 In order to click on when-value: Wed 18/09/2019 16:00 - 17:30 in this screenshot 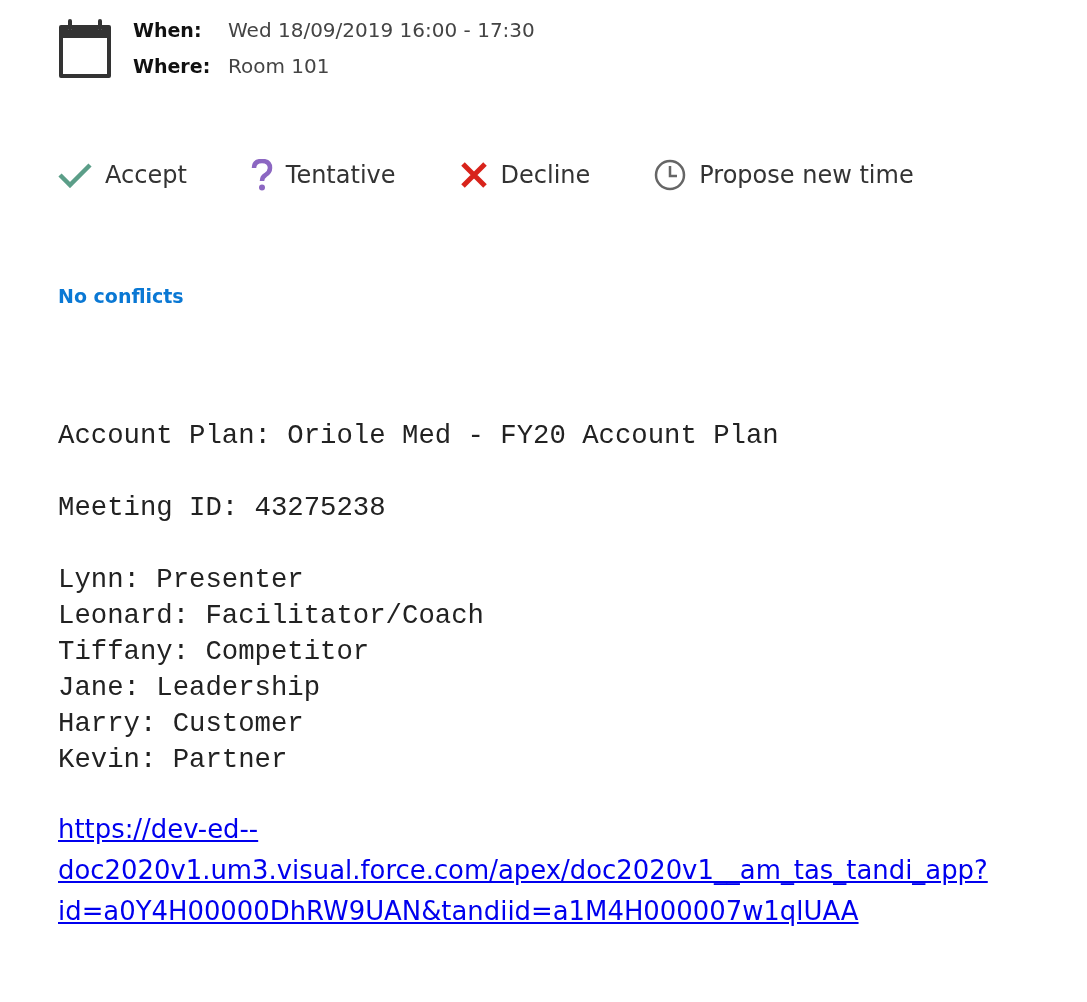, I will do `click(381, 30)`.